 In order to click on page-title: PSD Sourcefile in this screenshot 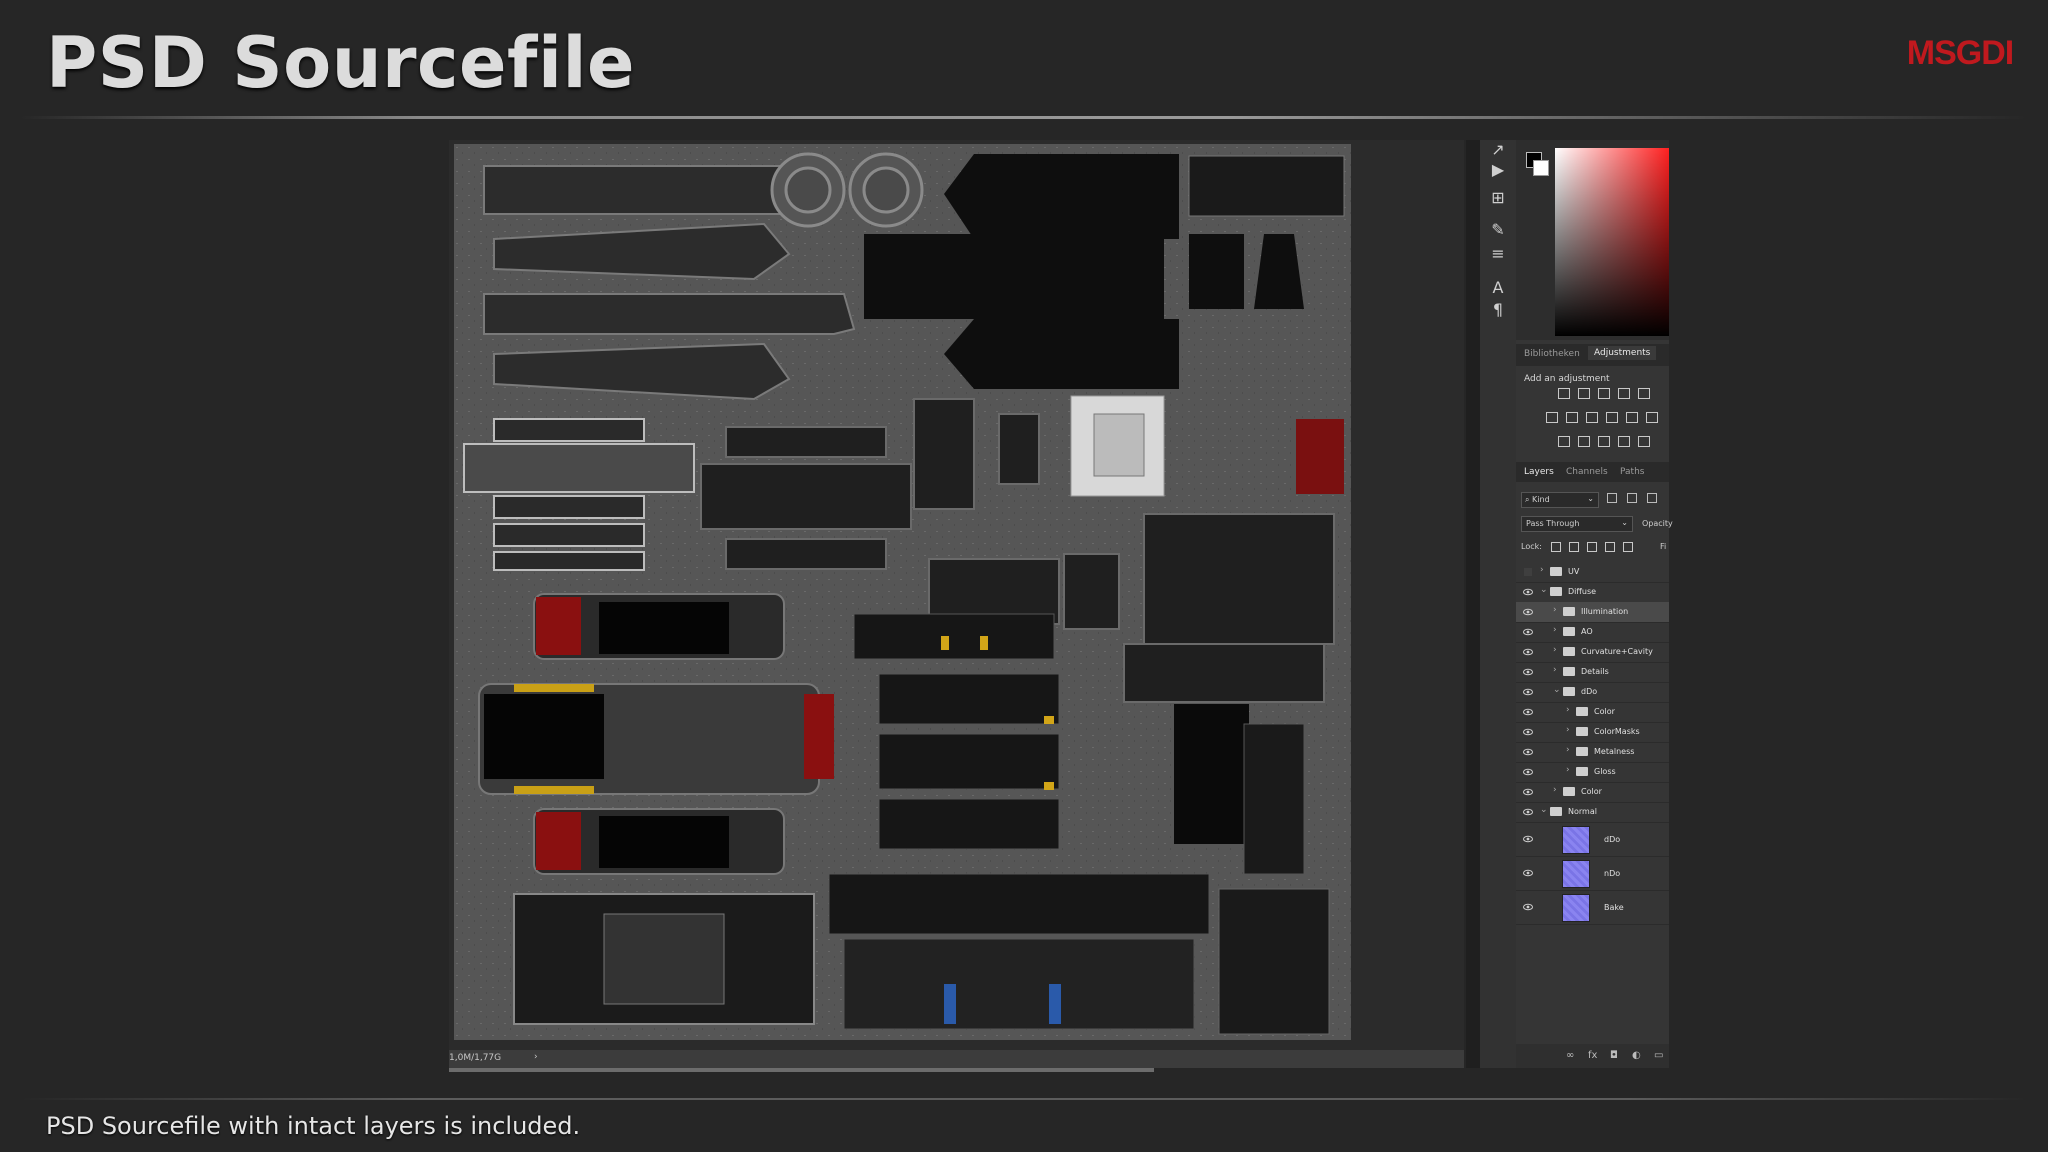, I will do `click(340, 63)`.